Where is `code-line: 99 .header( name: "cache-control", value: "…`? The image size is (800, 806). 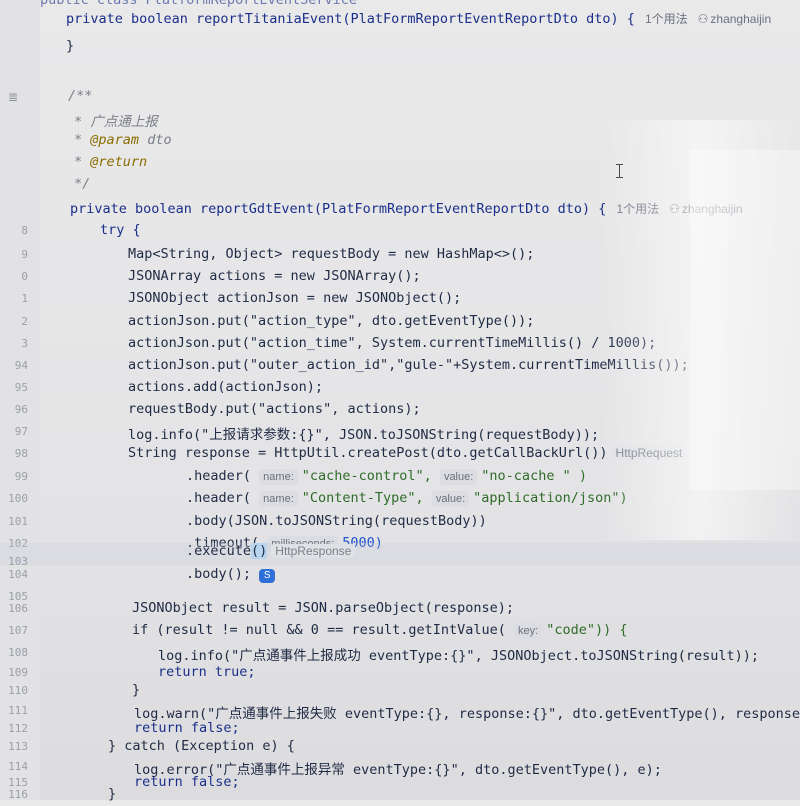
code-line: 99 .header( name: "cache-control", value: "… is located at coordinates (400, 477).